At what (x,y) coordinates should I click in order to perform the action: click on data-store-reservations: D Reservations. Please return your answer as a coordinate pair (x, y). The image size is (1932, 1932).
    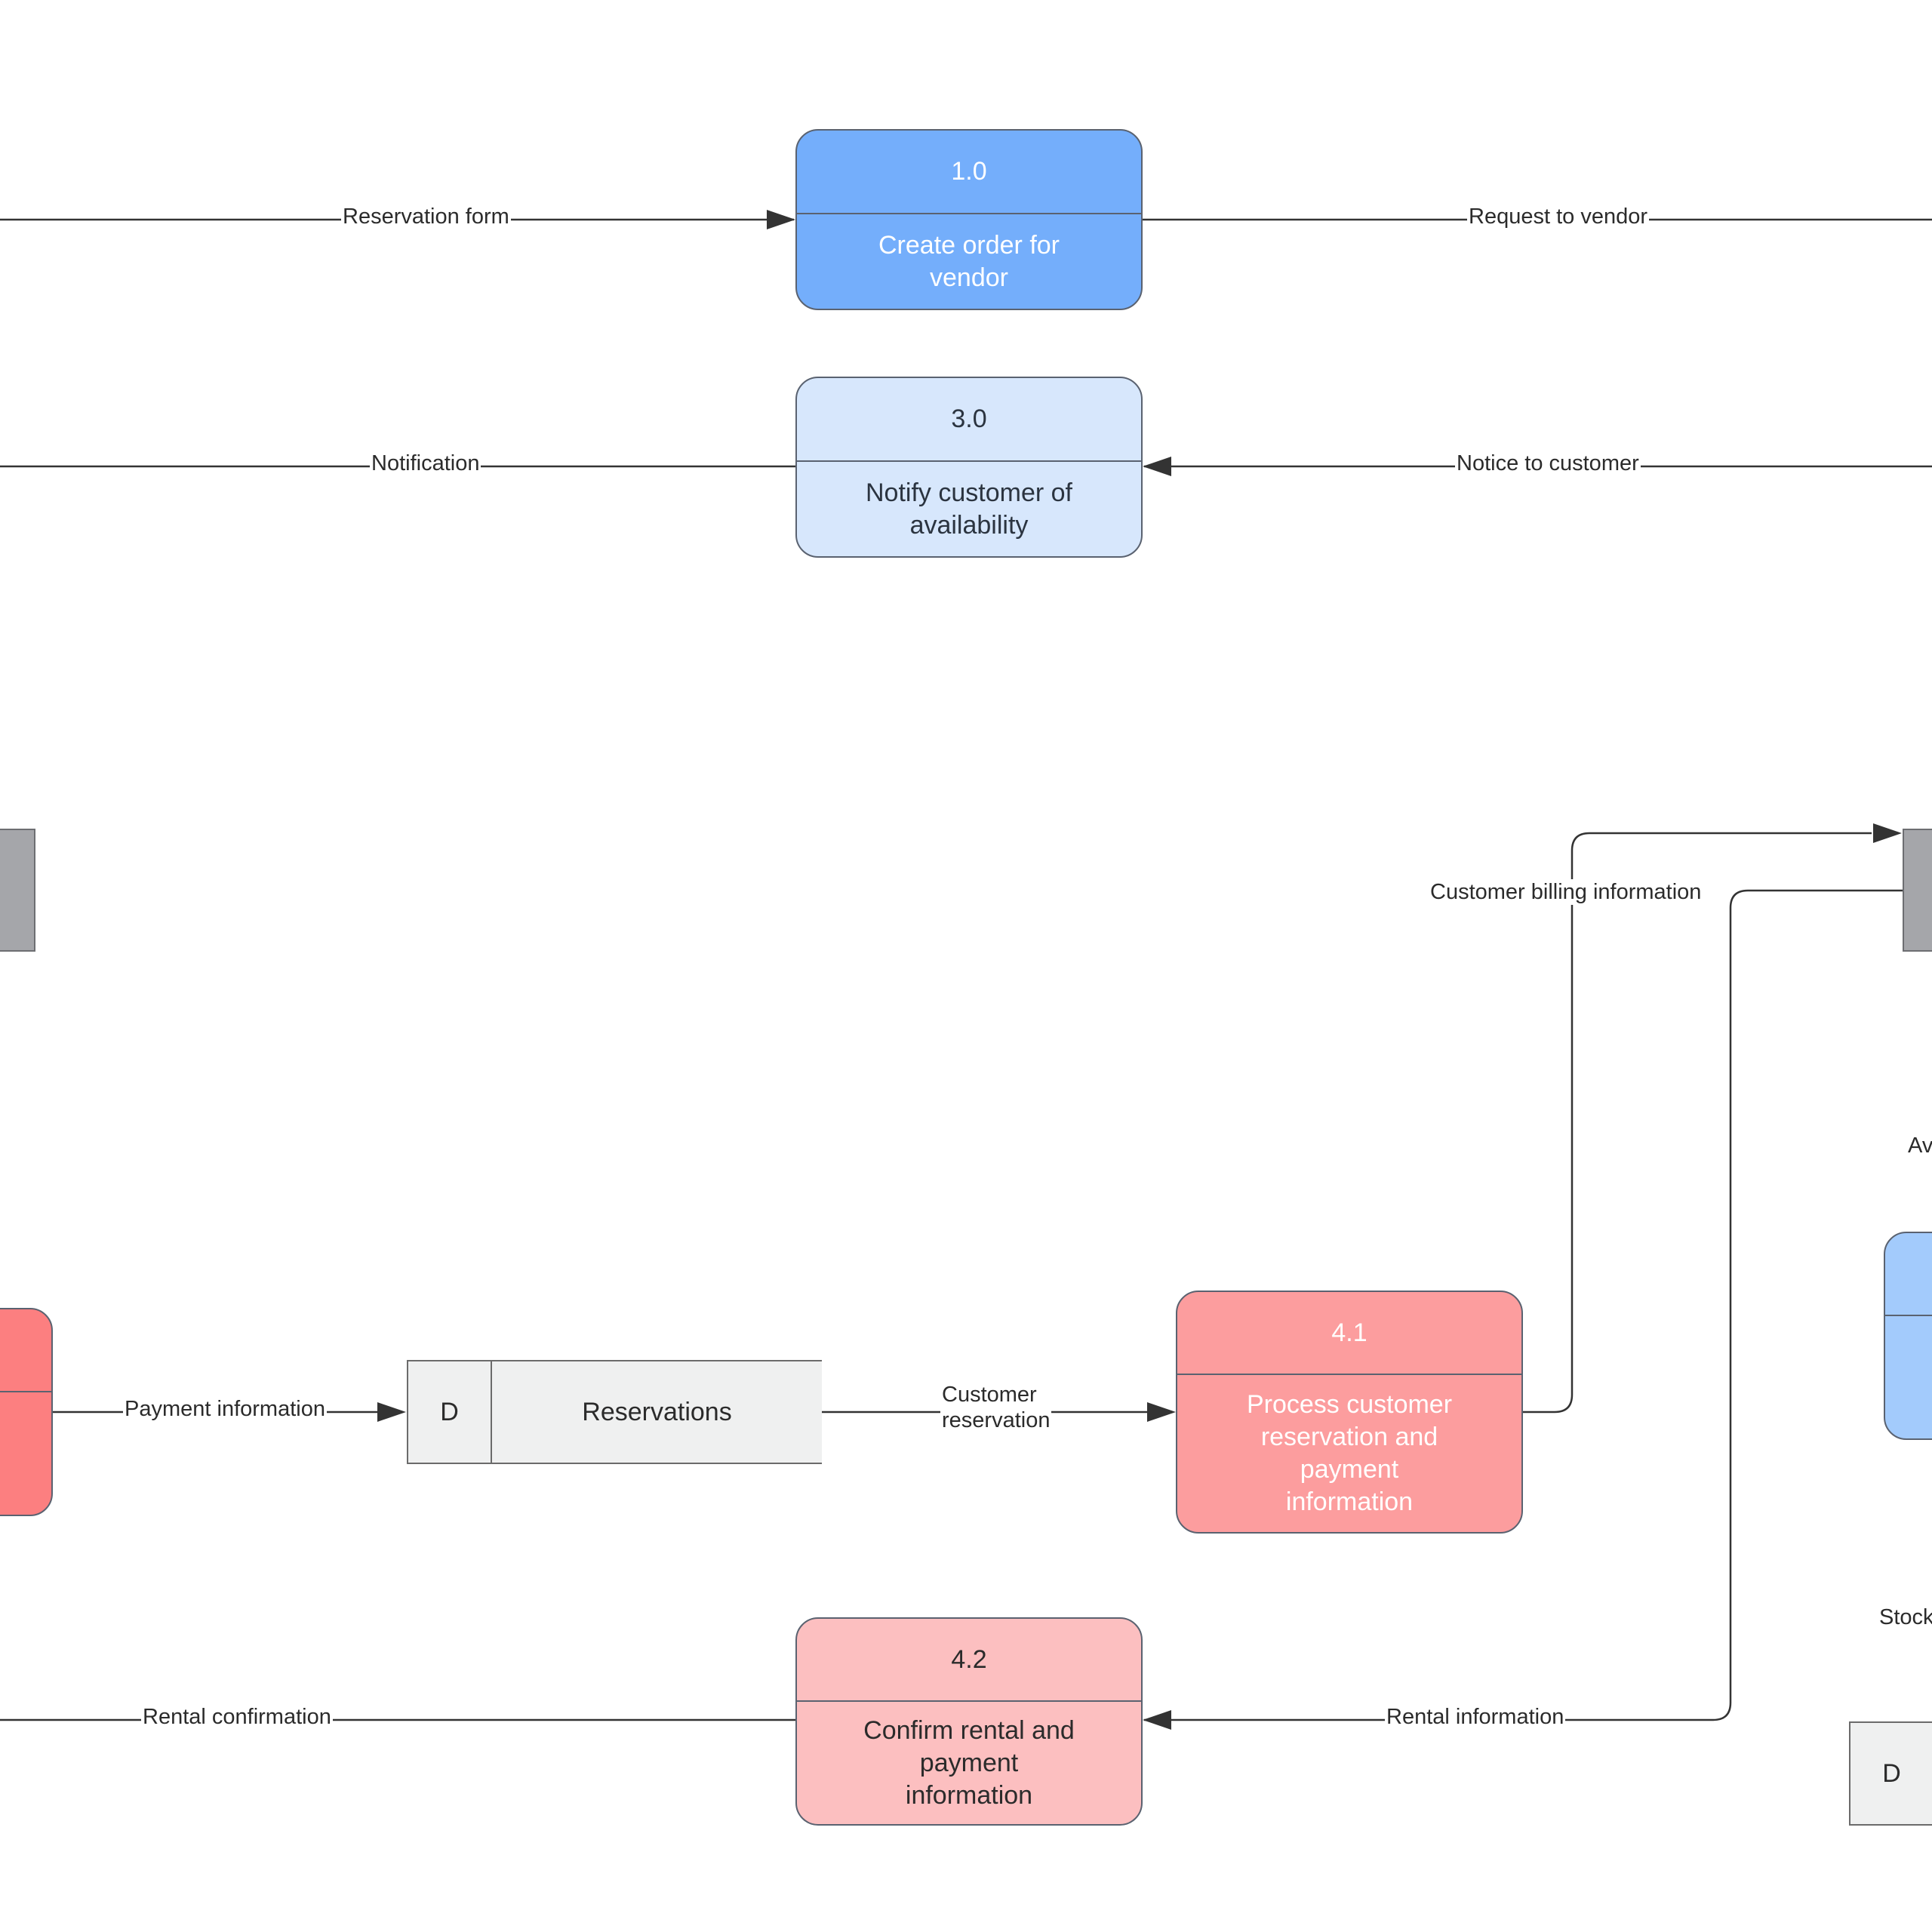
    Looking at the image, I should click on (614, 1412).